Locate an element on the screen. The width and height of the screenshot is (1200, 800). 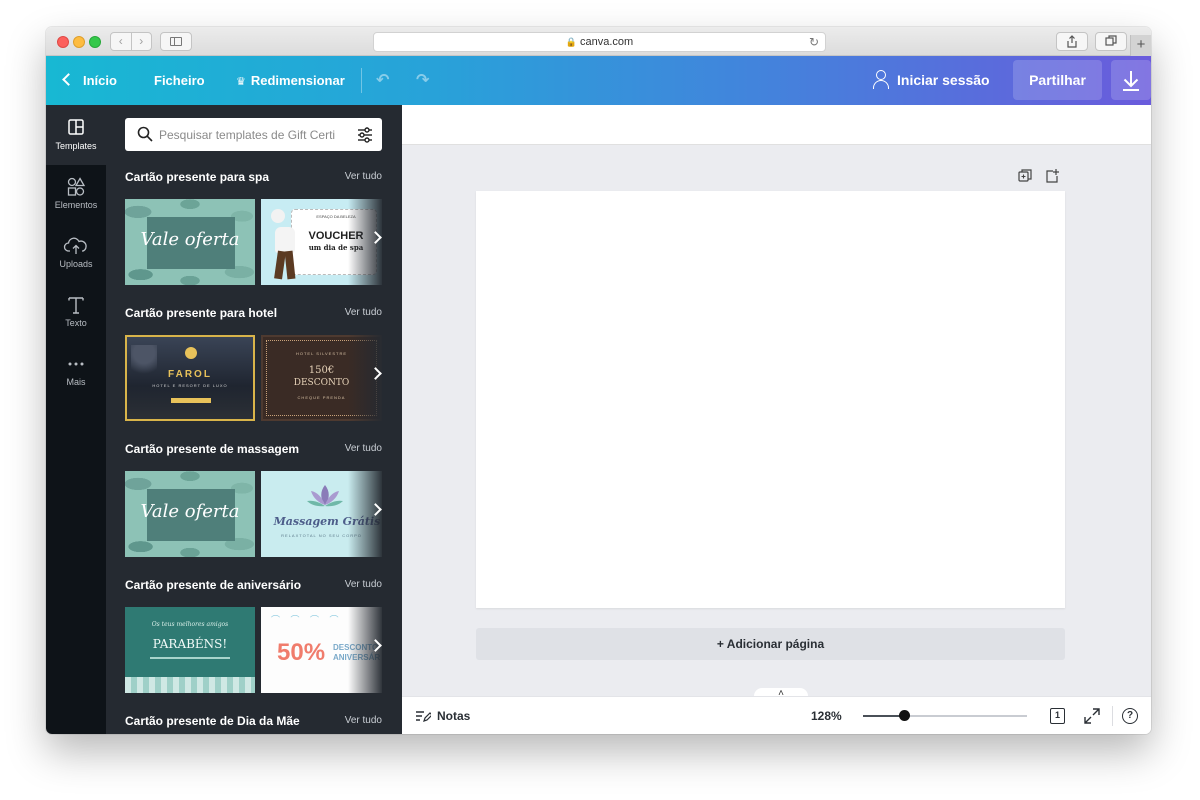
template-section-mothers-day: Cartão presente de Dia da Mãe Ver tudo is located at coordinates (253, 724).